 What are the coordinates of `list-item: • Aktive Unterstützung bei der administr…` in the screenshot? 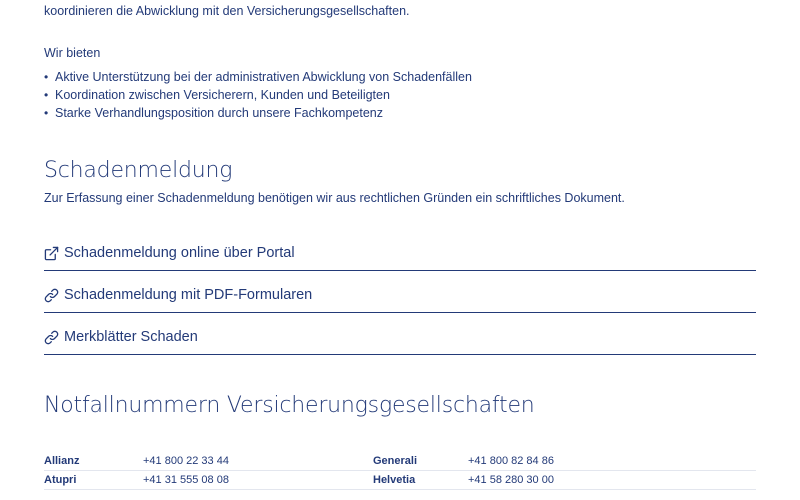 It's located at (258, 79).